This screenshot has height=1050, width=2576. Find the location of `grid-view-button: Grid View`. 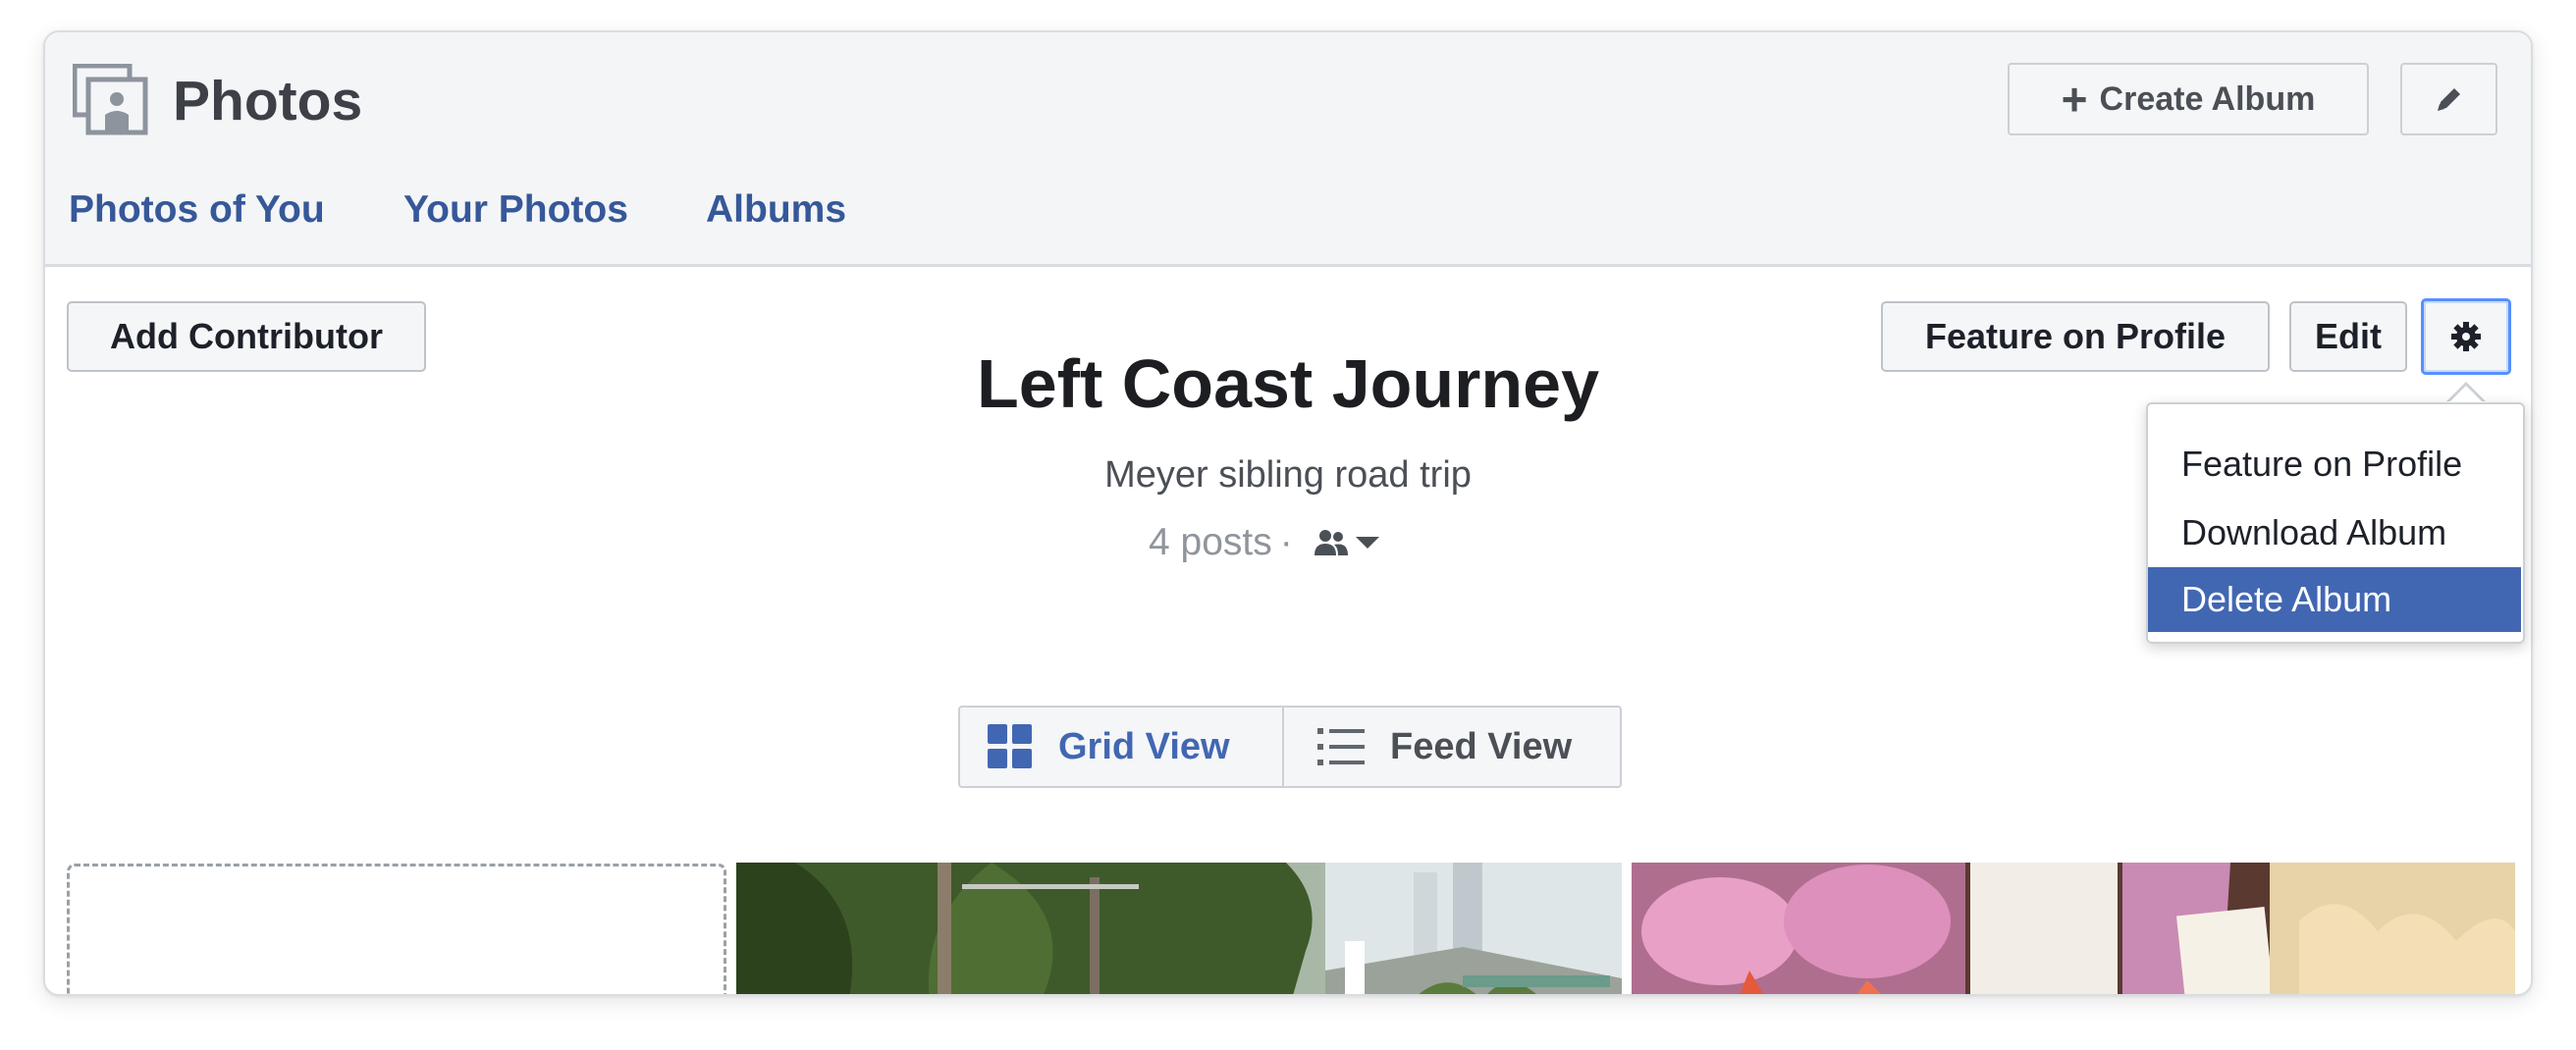

grid-view-button: Grid View is located at coordinates (1122, 747).